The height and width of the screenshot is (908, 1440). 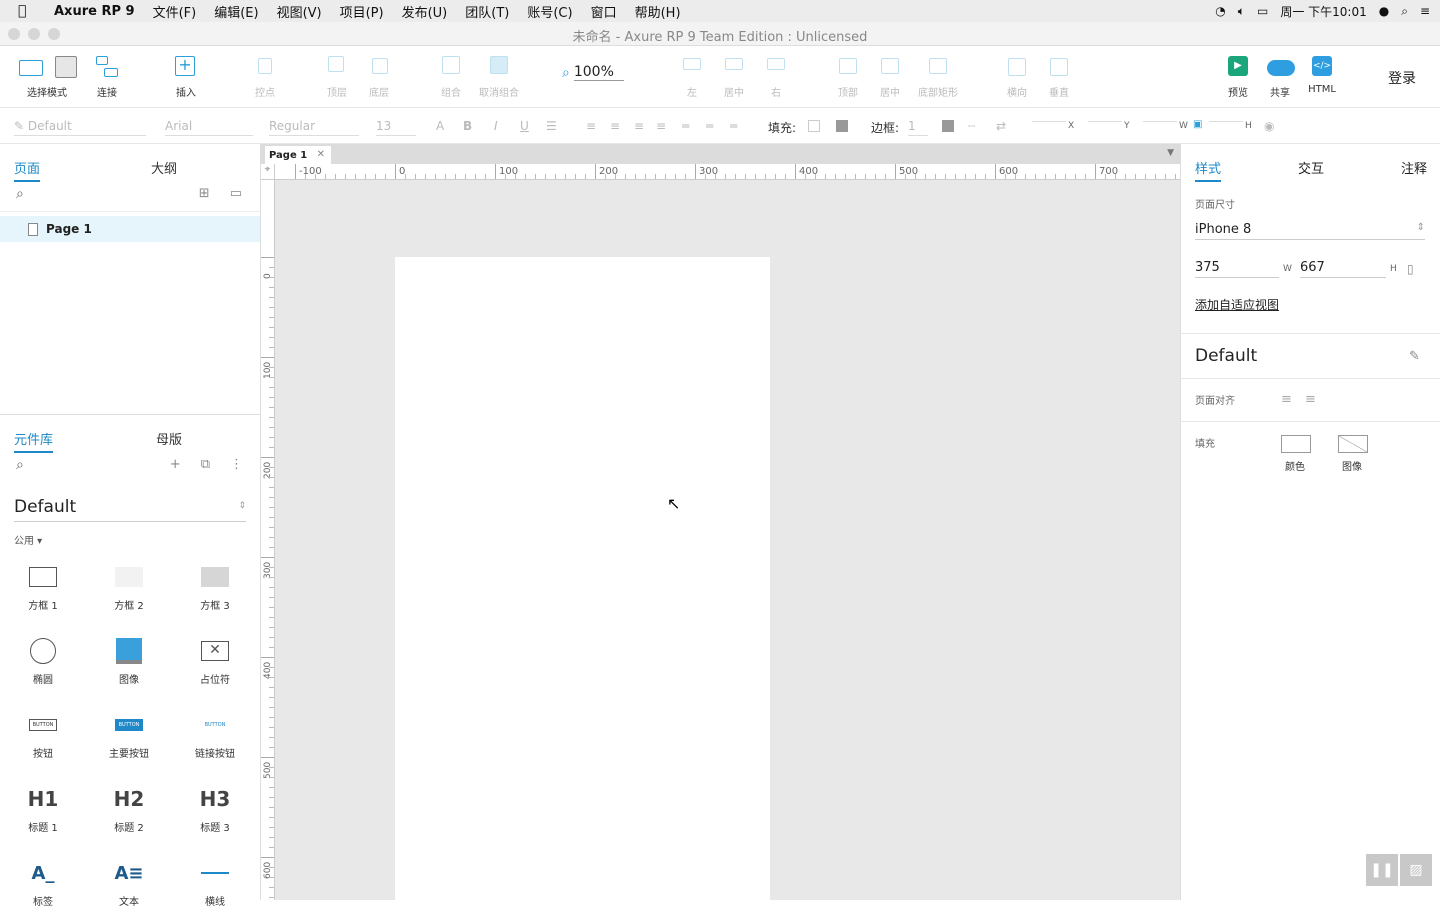 What do you see at coordinates (499, 77) in the screenshot?
I see `ungroup-button: 取消组合` at bounding box center [499, 77].